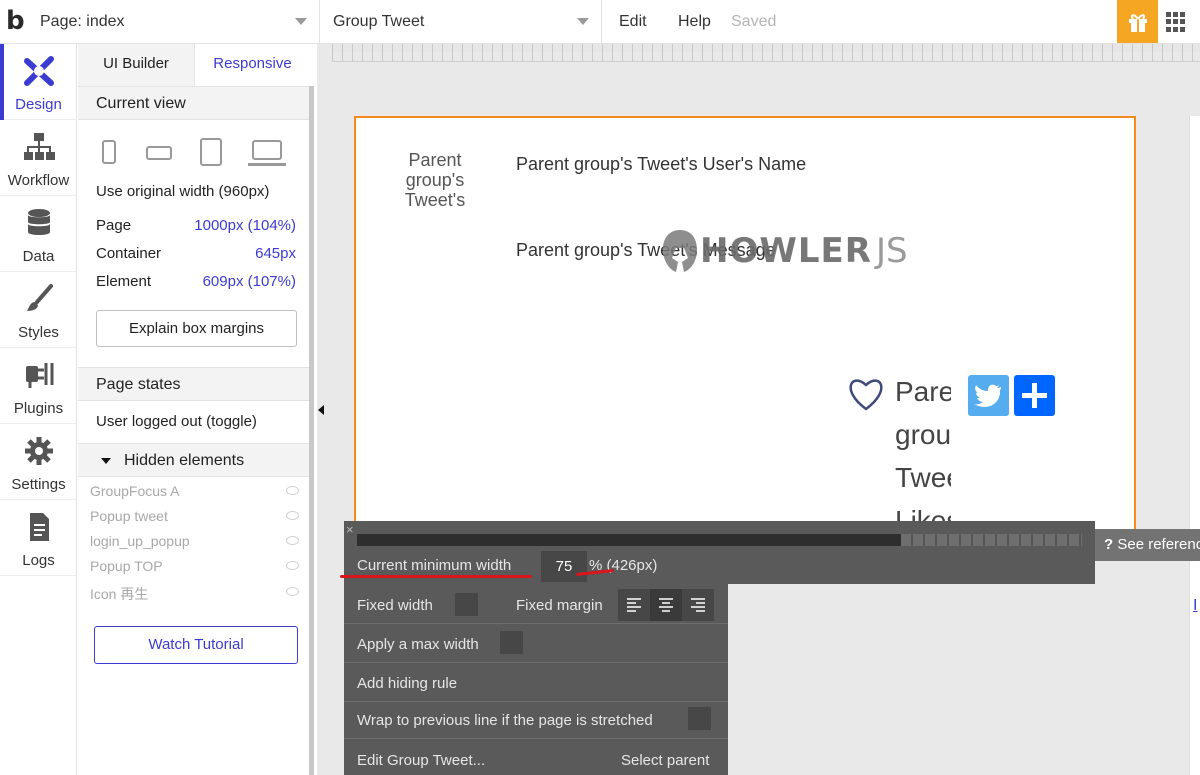  What do you see at coordinates (923, 446) in the screenshot?
I see `tweet-likes-count: Parent group's Tweet's Likes` at bounding box center [923, 446].